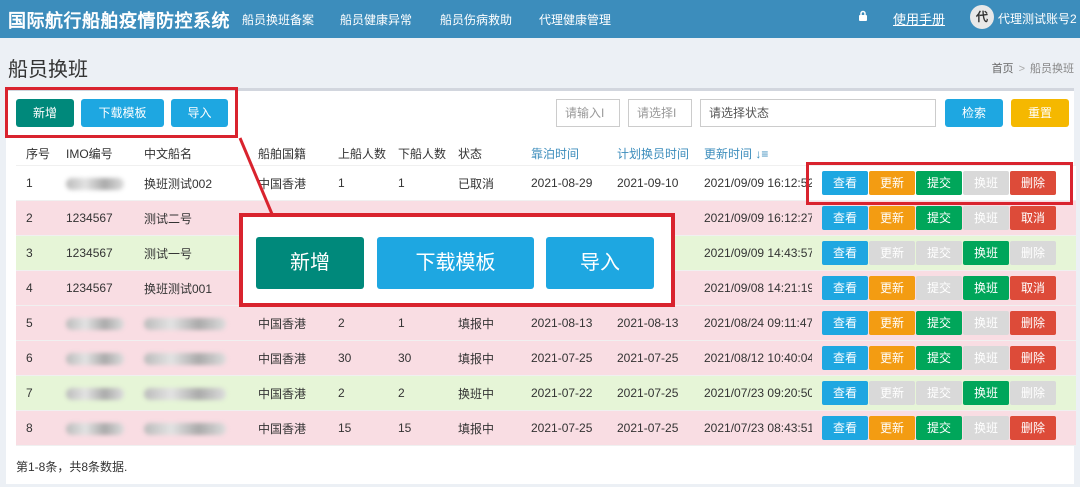 The image size is (1080, 487). Describe the element at coordinates (588, 113) in the screenshot. I see `imo-input: 请输入I` at that location.